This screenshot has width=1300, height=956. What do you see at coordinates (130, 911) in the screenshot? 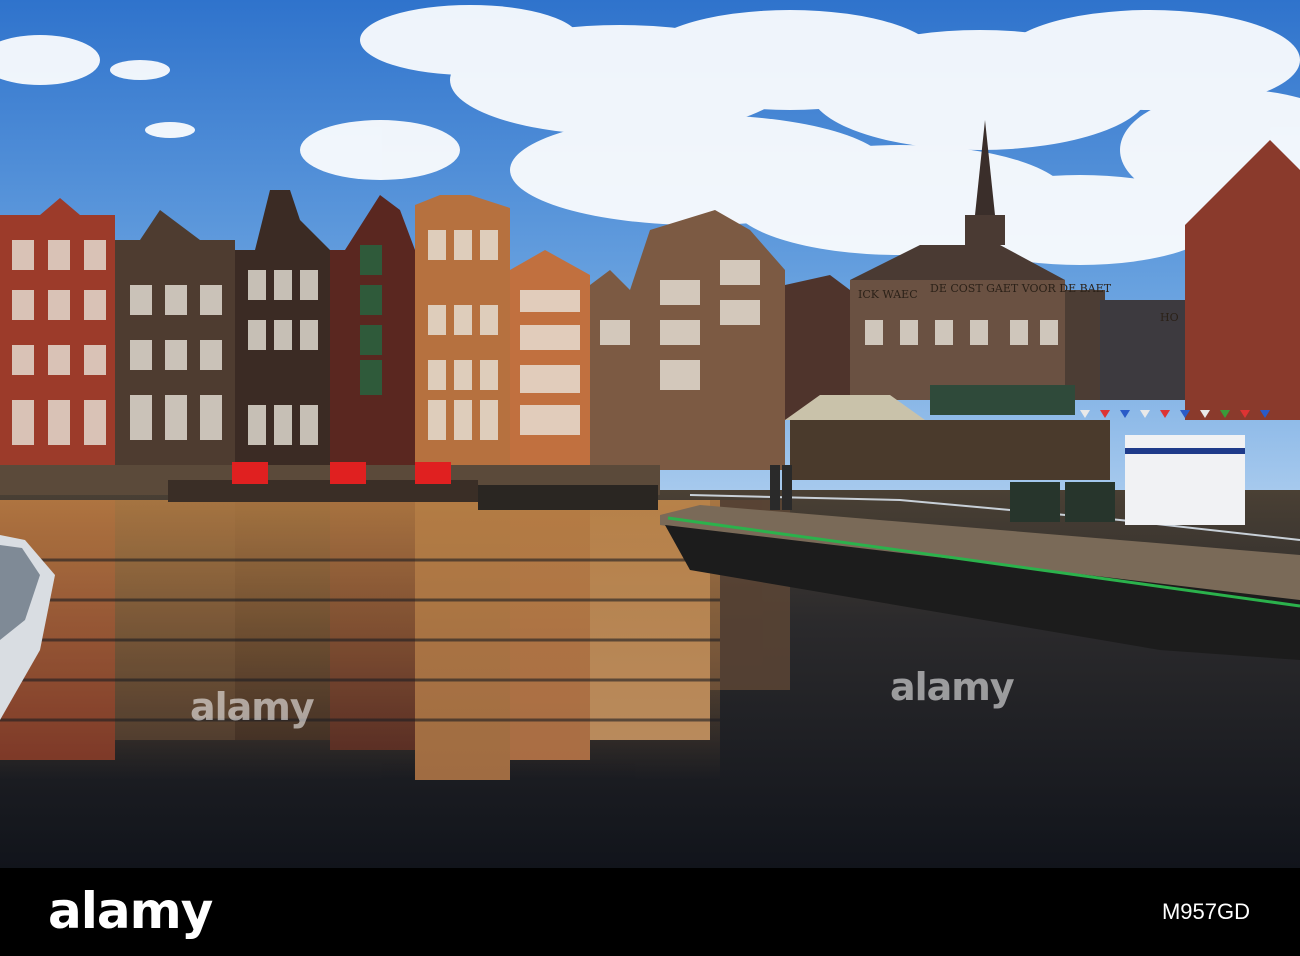
I see `alamy-logo: alamy` at bounding box center [130, 911].